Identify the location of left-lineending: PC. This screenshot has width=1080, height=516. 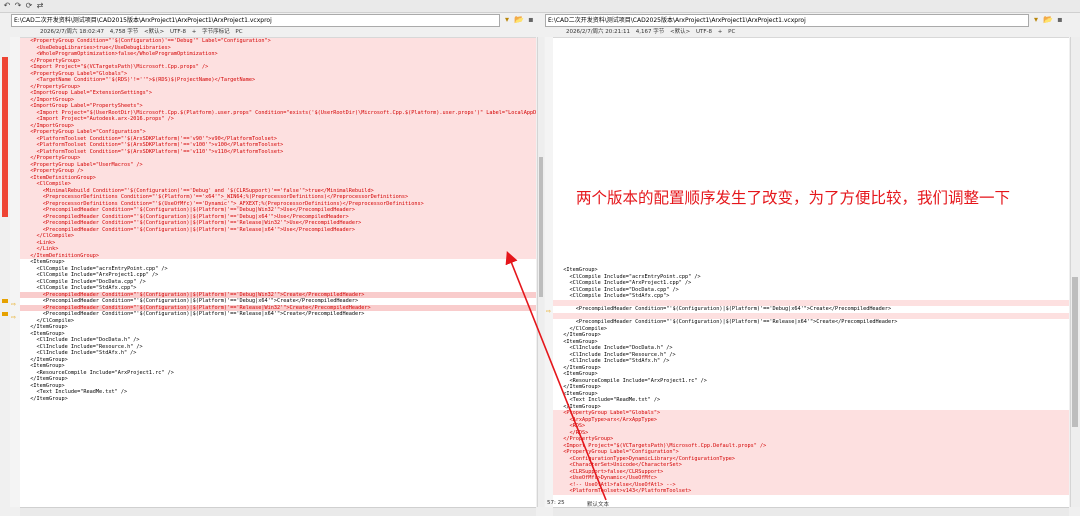
(238, 32).